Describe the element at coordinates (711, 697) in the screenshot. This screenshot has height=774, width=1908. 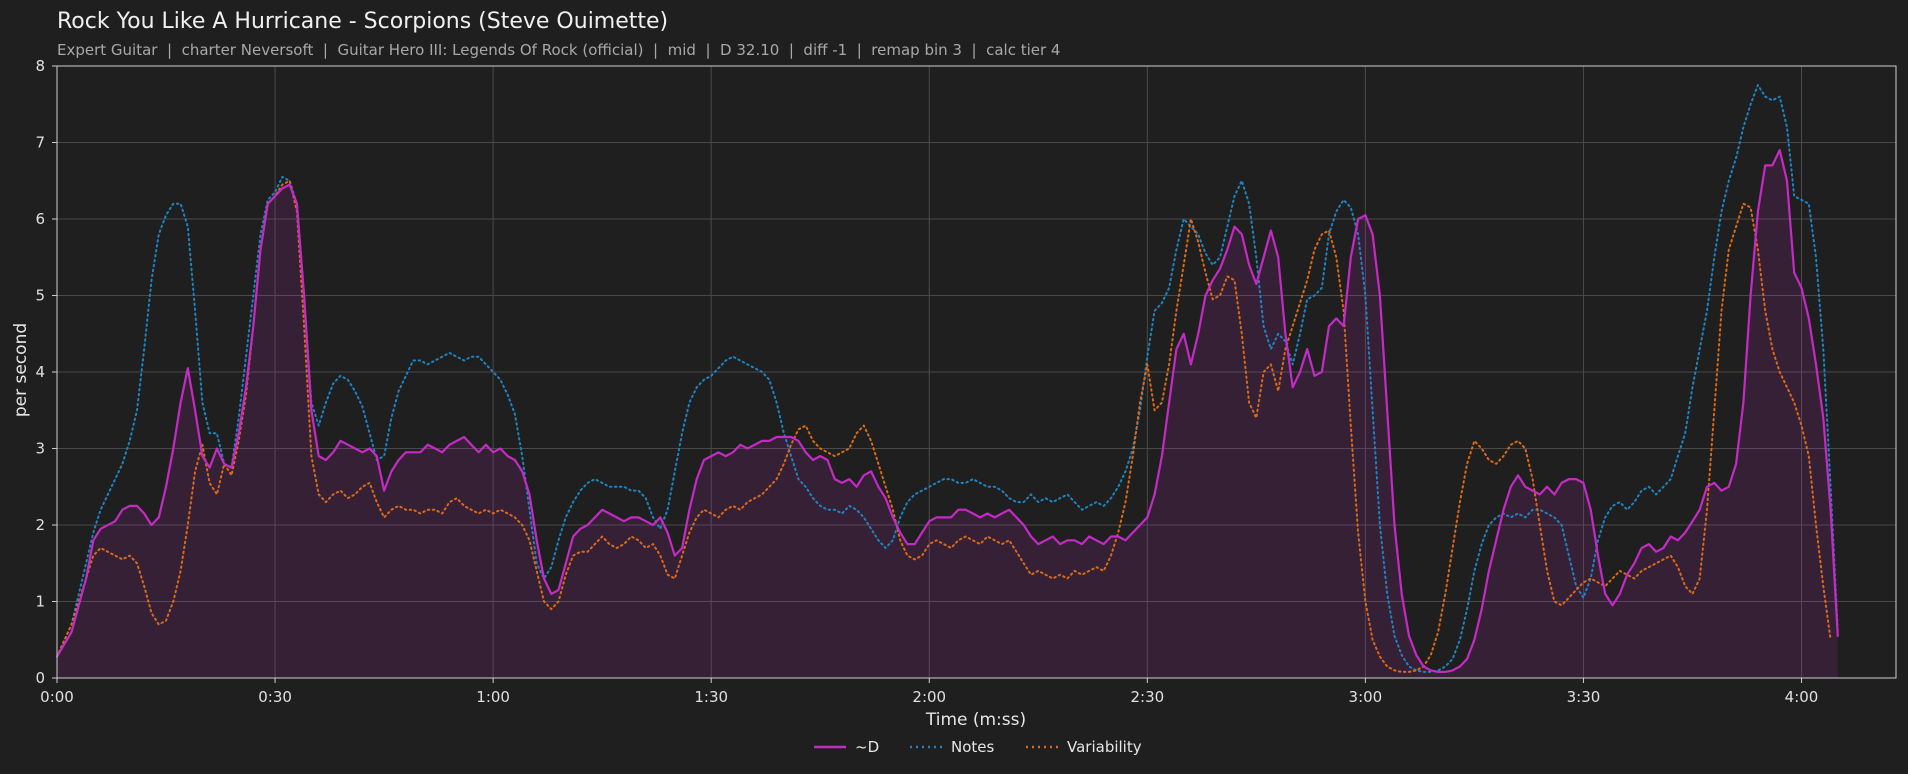
I see `x-tick-label: 1:30` at that location.